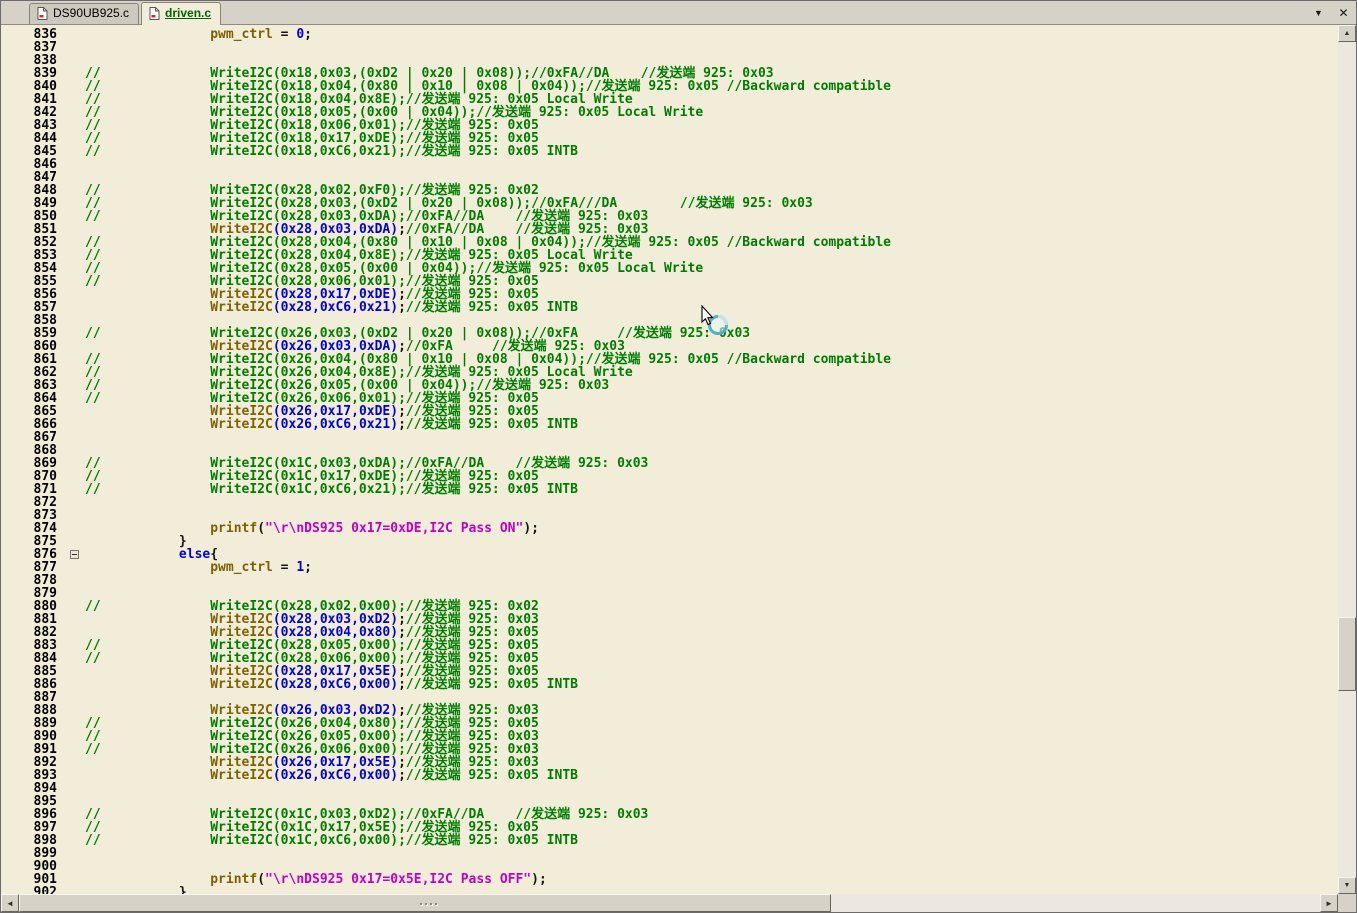 The height and width of the screenshot is (913, 1357). What do you see at coordinates (669, 890) in the screenshot?
I see `code-line: 902 }` at bounding box center [669, 890].